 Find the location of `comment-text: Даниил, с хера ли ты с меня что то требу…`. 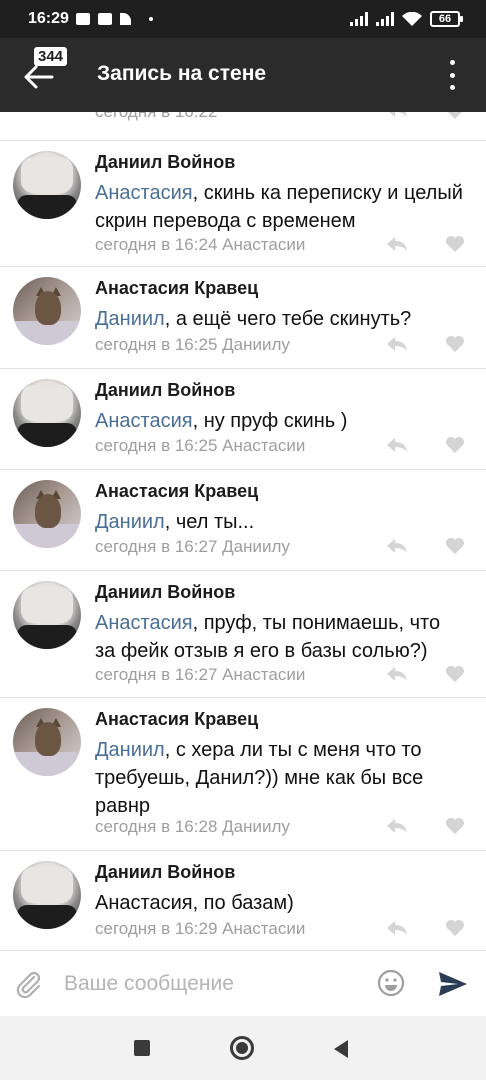

comment-text: Даниил, с хера ли ты с меня что то требу… is located at coordinates (259, 778).